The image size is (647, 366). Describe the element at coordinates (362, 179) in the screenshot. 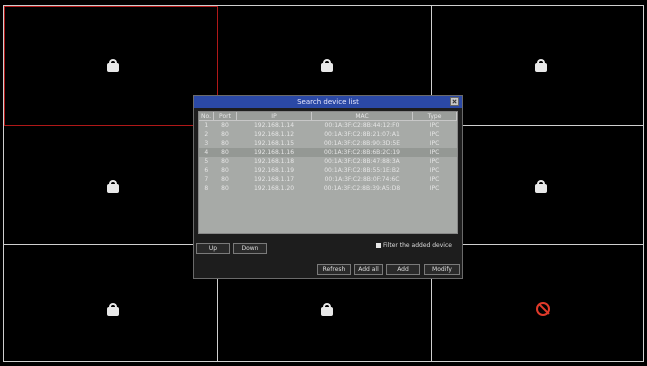

I see `cell-mac: 00:1A:3F:C2:8B:0F:74:6C` at that location.